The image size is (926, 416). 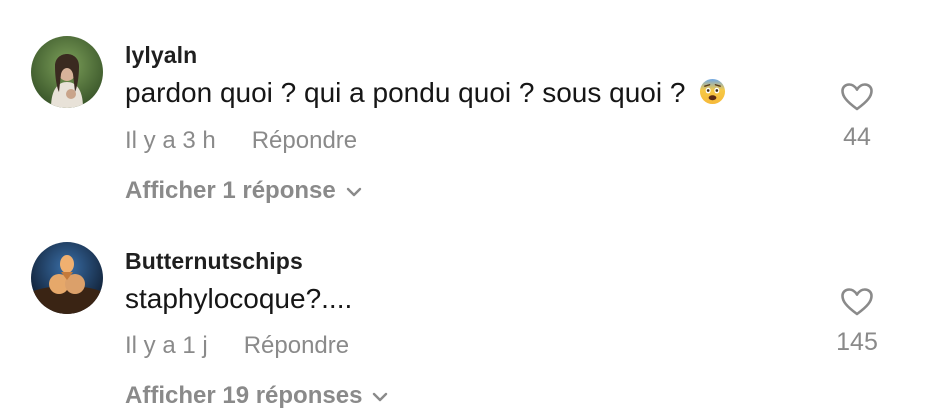 What do you see at coordinates (237, 346) in the screenshot?
I see `comment-meta: Il y a 1 j Répondre` at bounding box center [237, 346].